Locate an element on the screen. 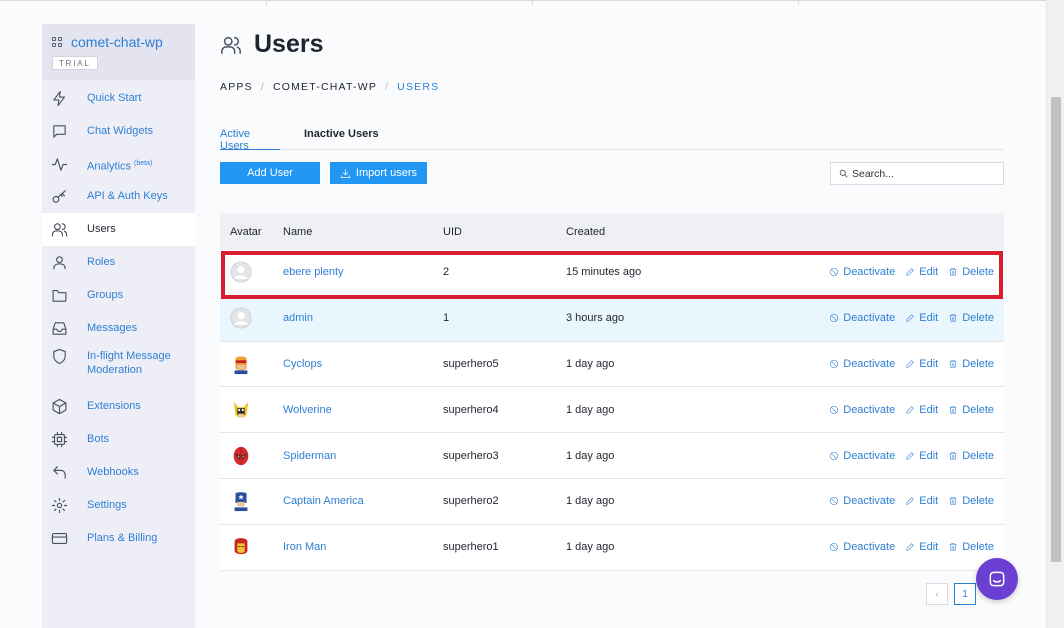 This screenshot has height=628, width=1064. breadcrumb-app: COMET-CHAT-WP is located at coordinates (325, 87).